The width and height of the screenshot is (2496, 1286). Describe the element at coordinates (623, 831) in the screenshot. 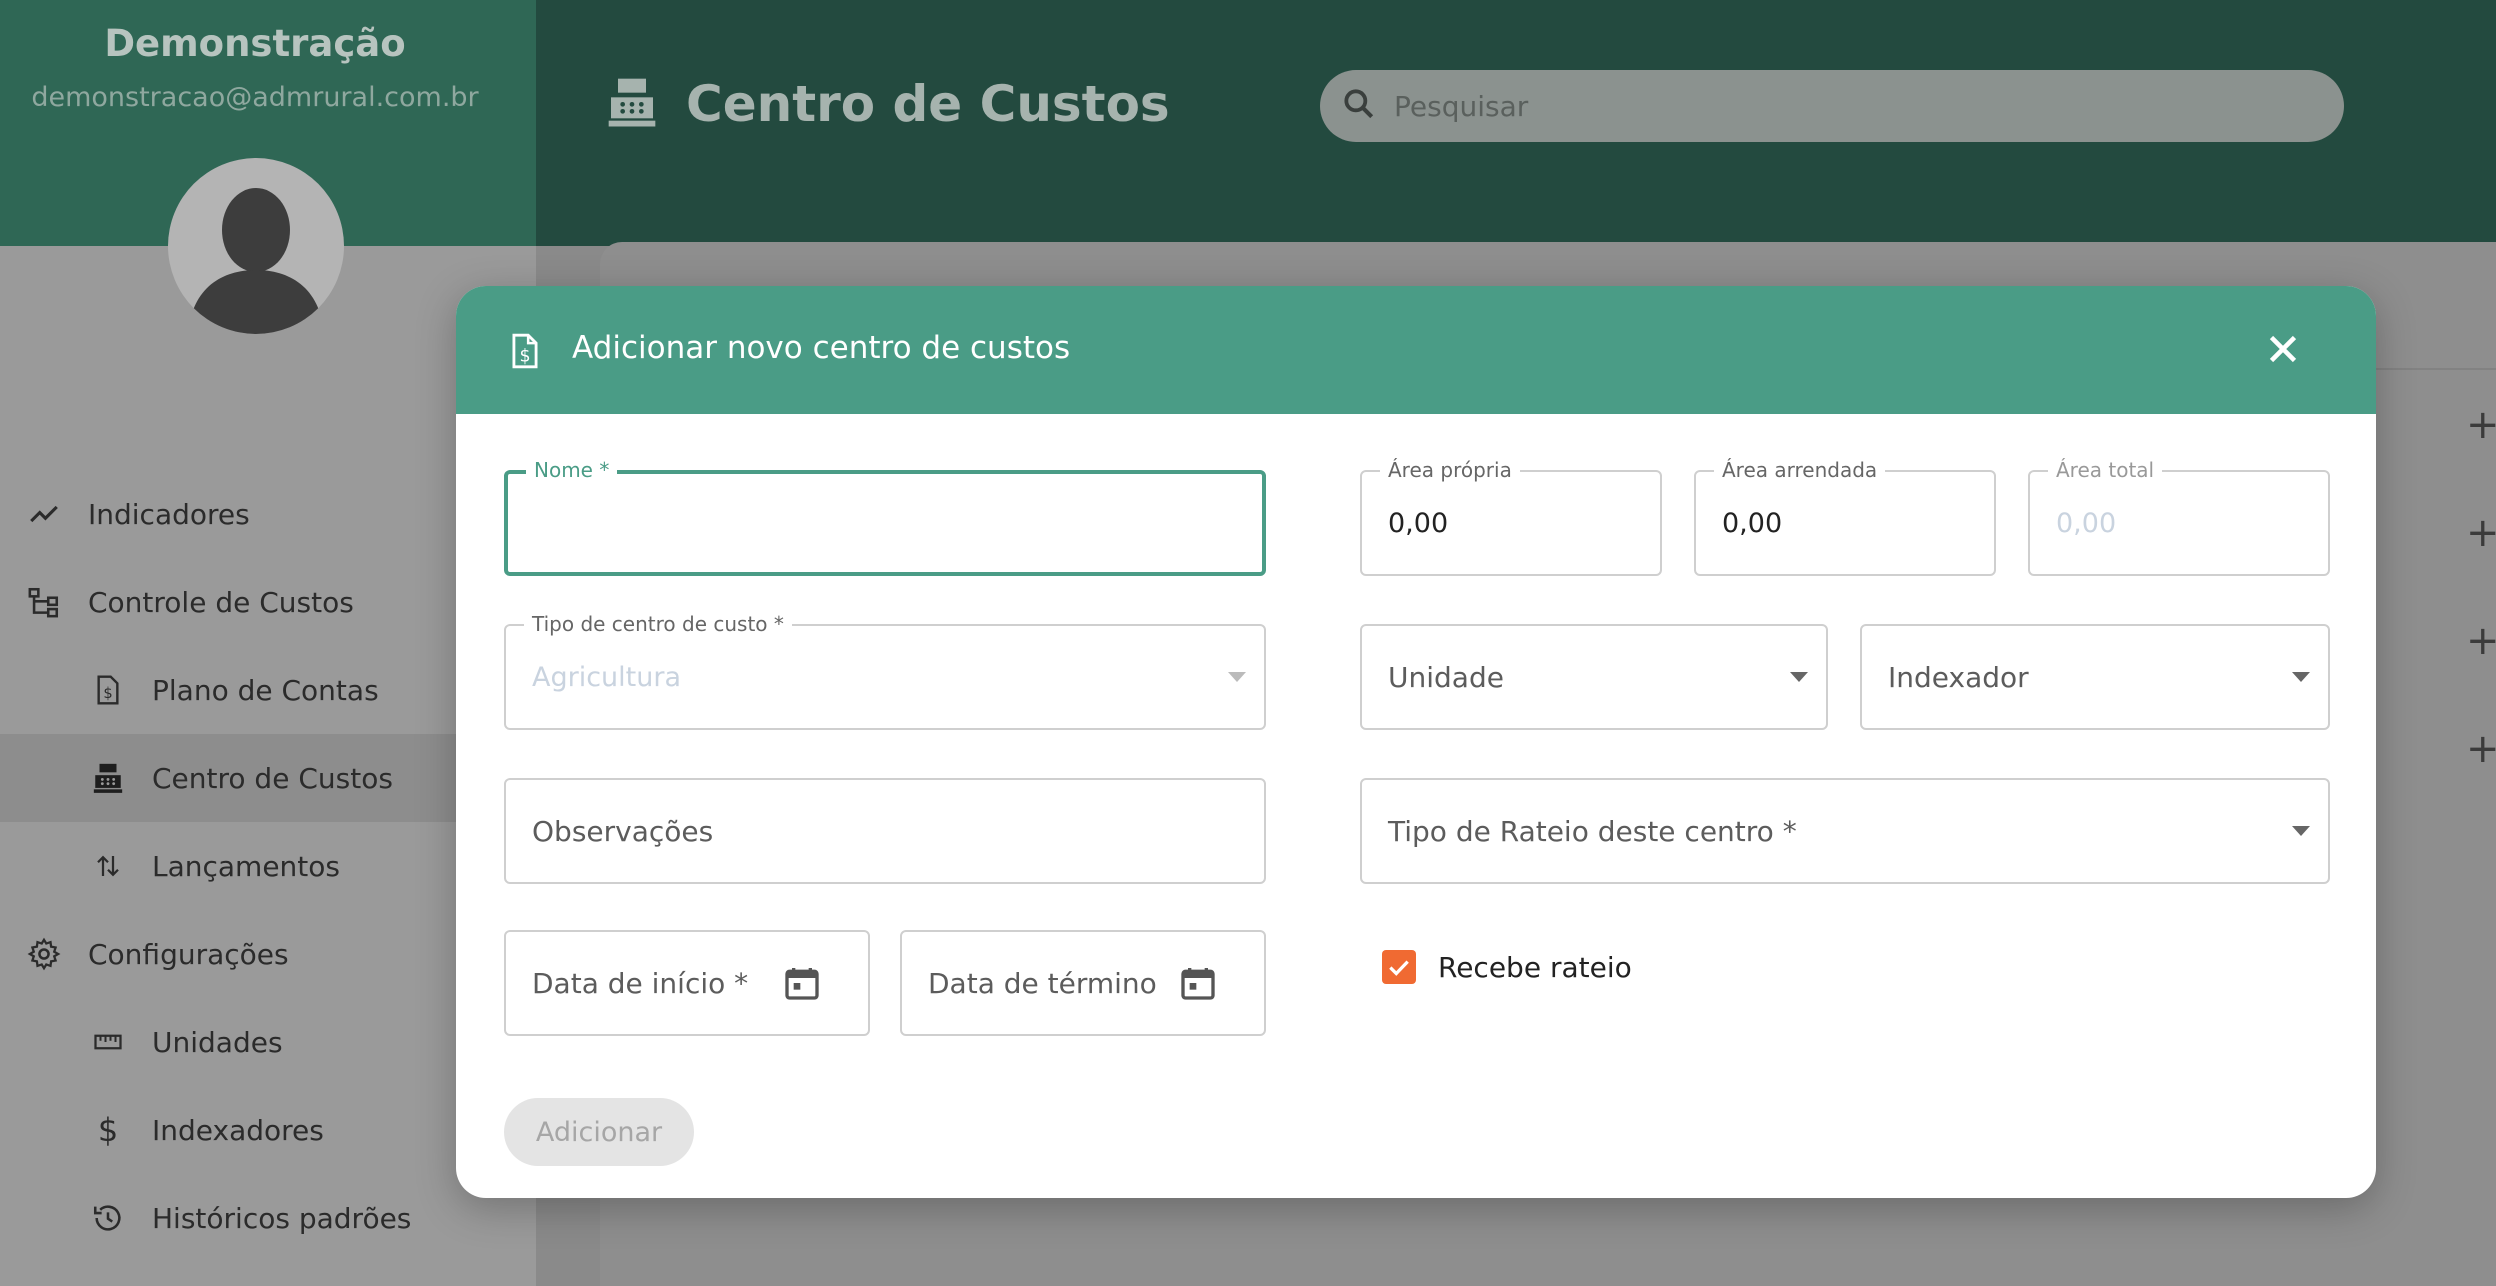

I see `observacoes-placeholder: Observações` at that location.